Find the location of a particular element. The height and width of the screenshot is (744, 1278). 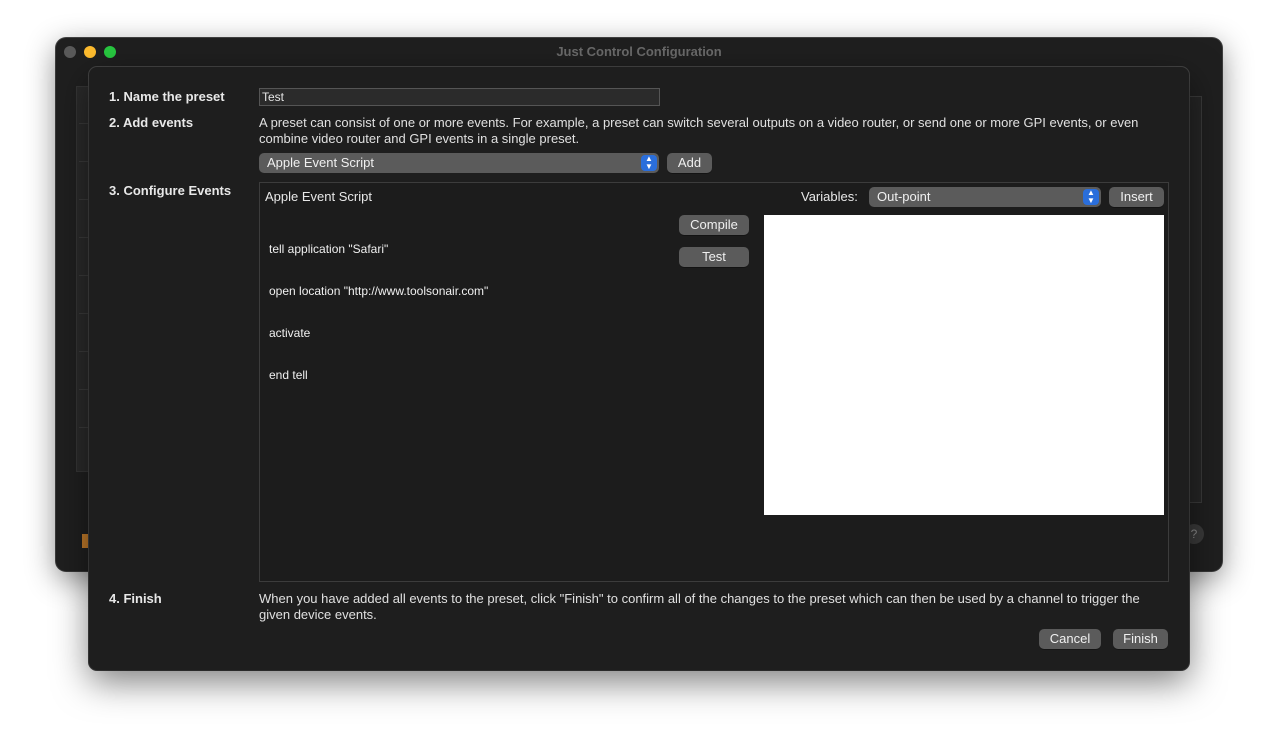

finish-button: Finish is located at coordinates (1140, 639).